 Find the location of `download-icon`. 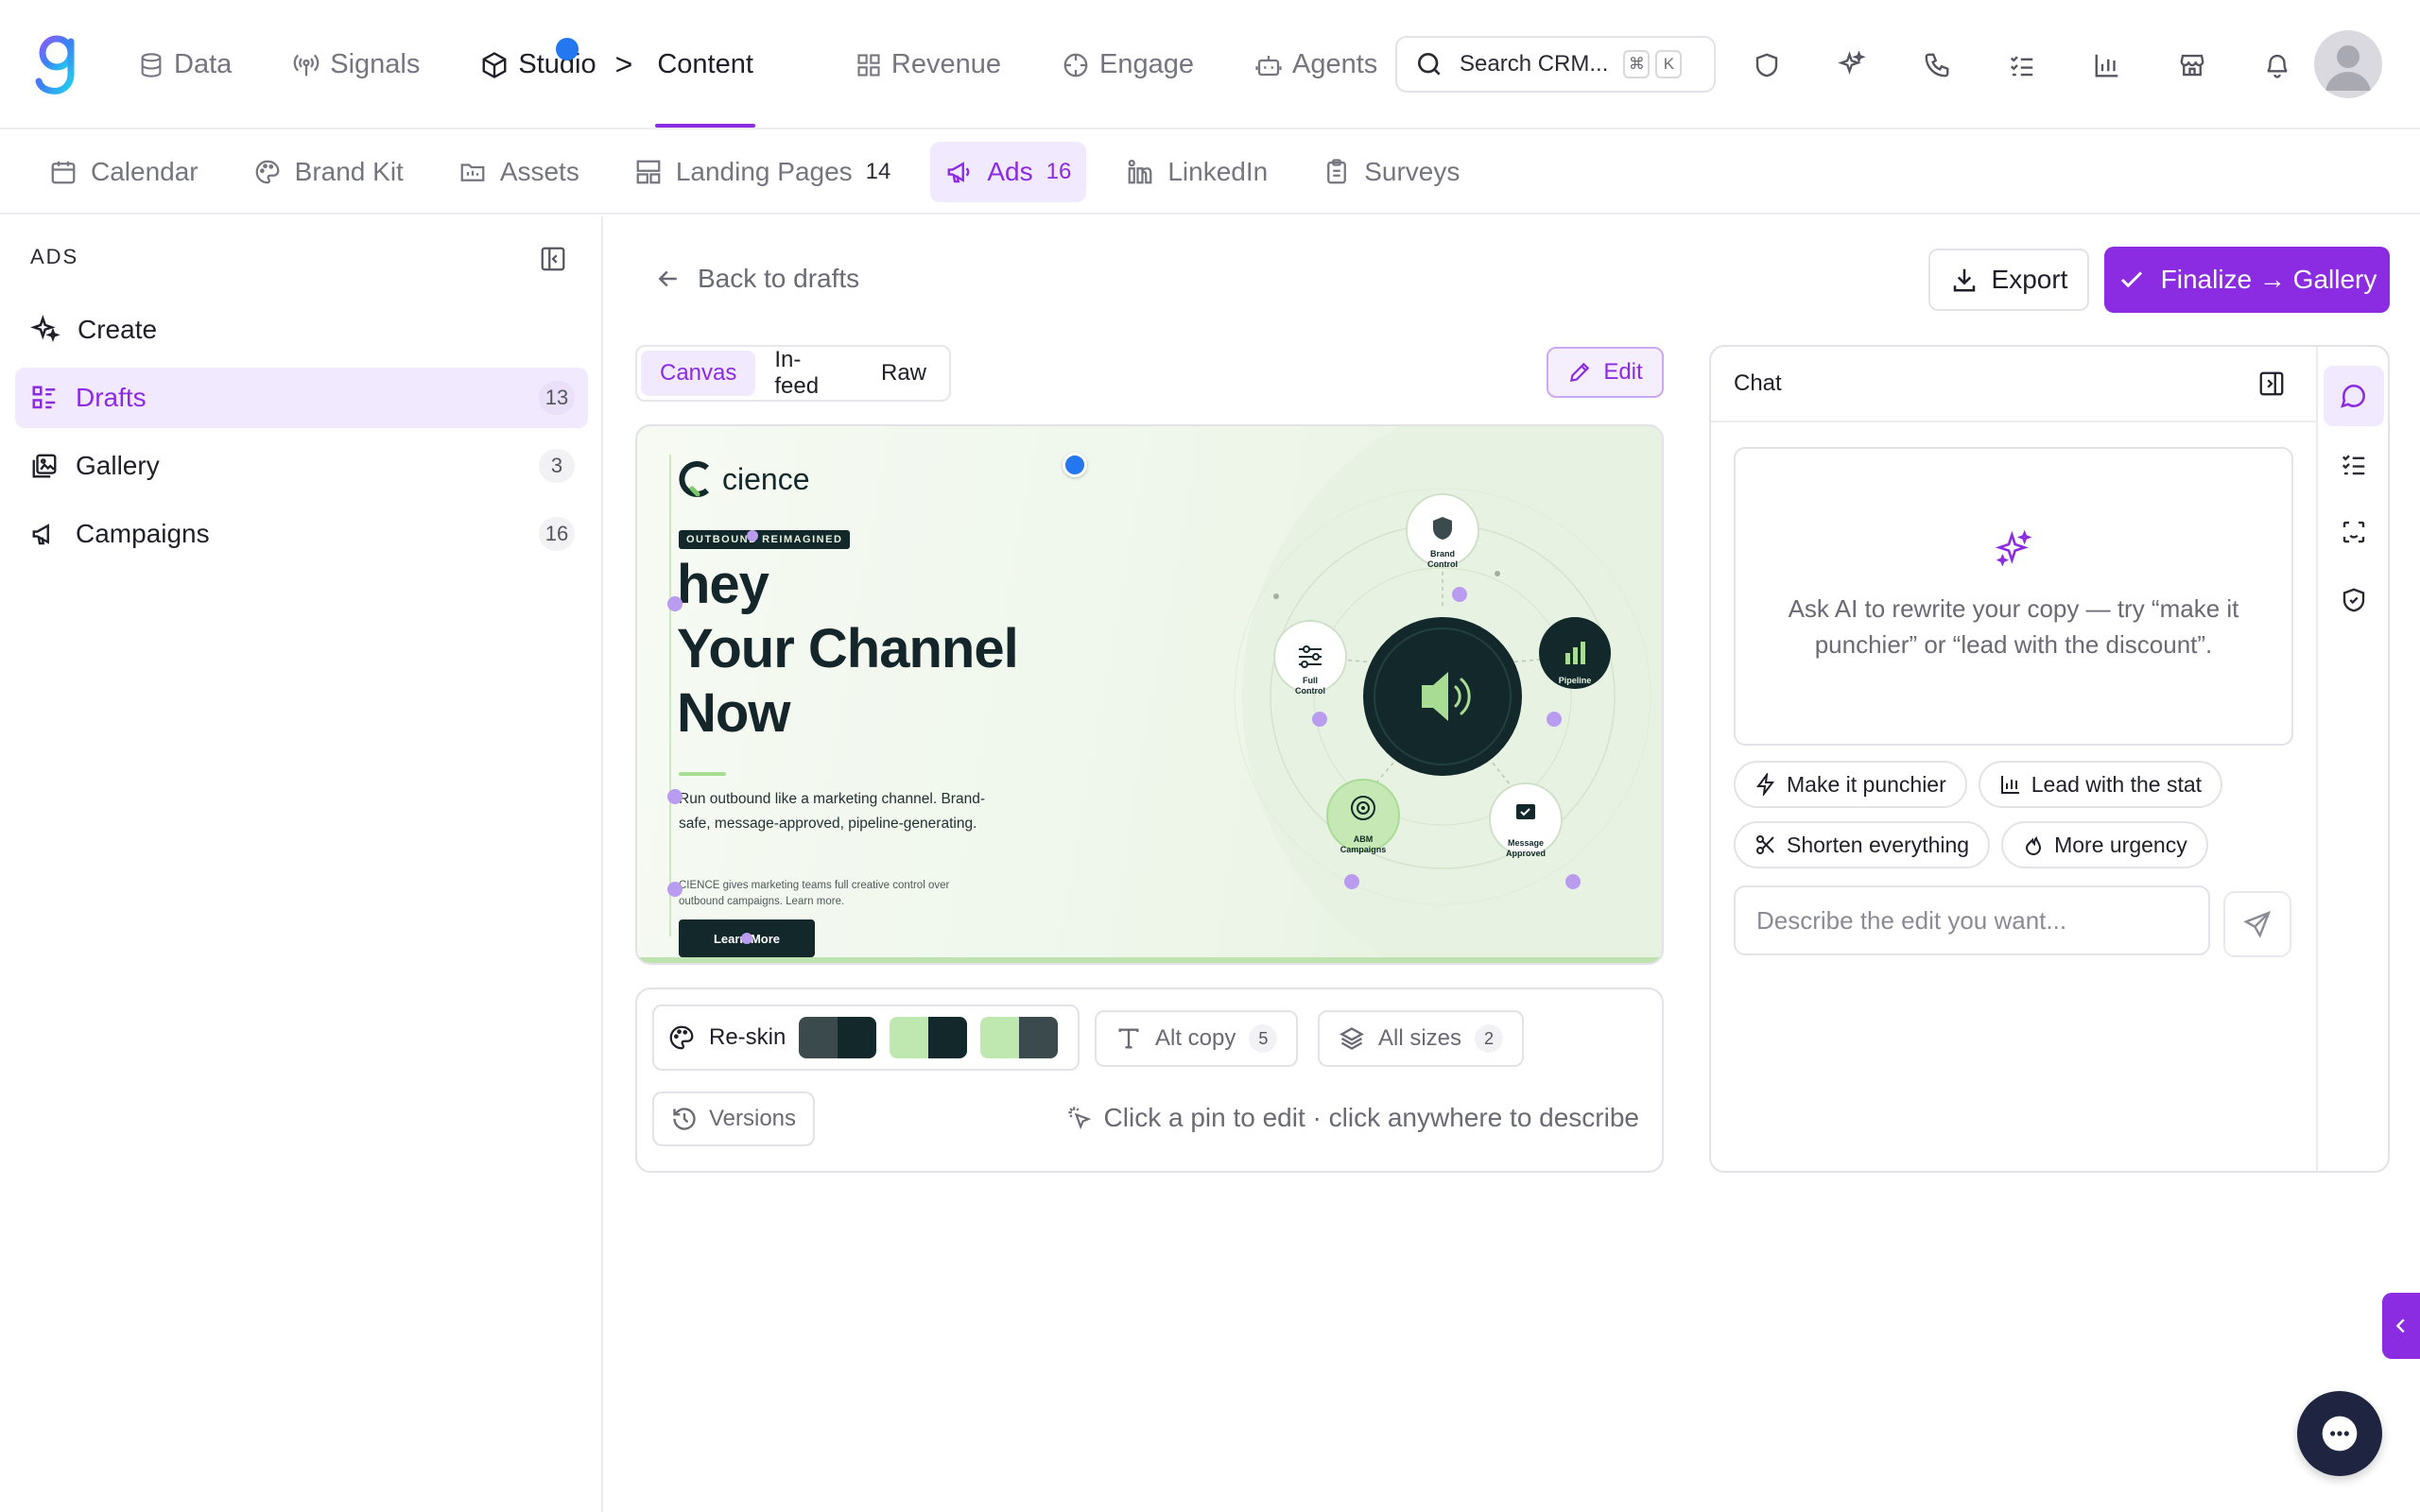

download-icon is located at coordinates (1964, 280).